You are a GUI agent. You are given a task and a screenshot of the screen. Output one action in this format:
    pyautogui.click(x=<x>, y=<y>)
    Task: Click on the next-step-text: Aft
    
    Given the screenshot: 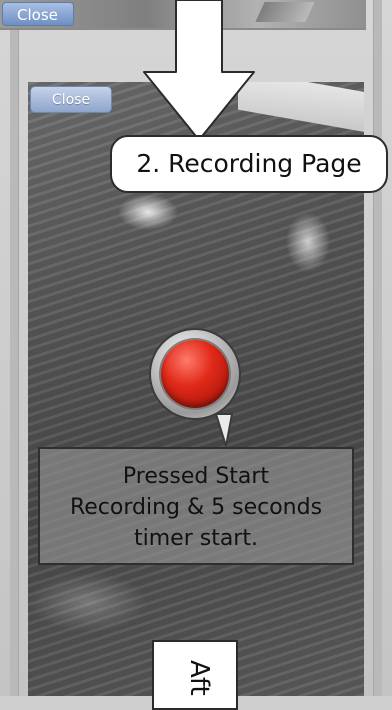 What is the action you would take?
    pyautogui.click(x=199, y=678)
    